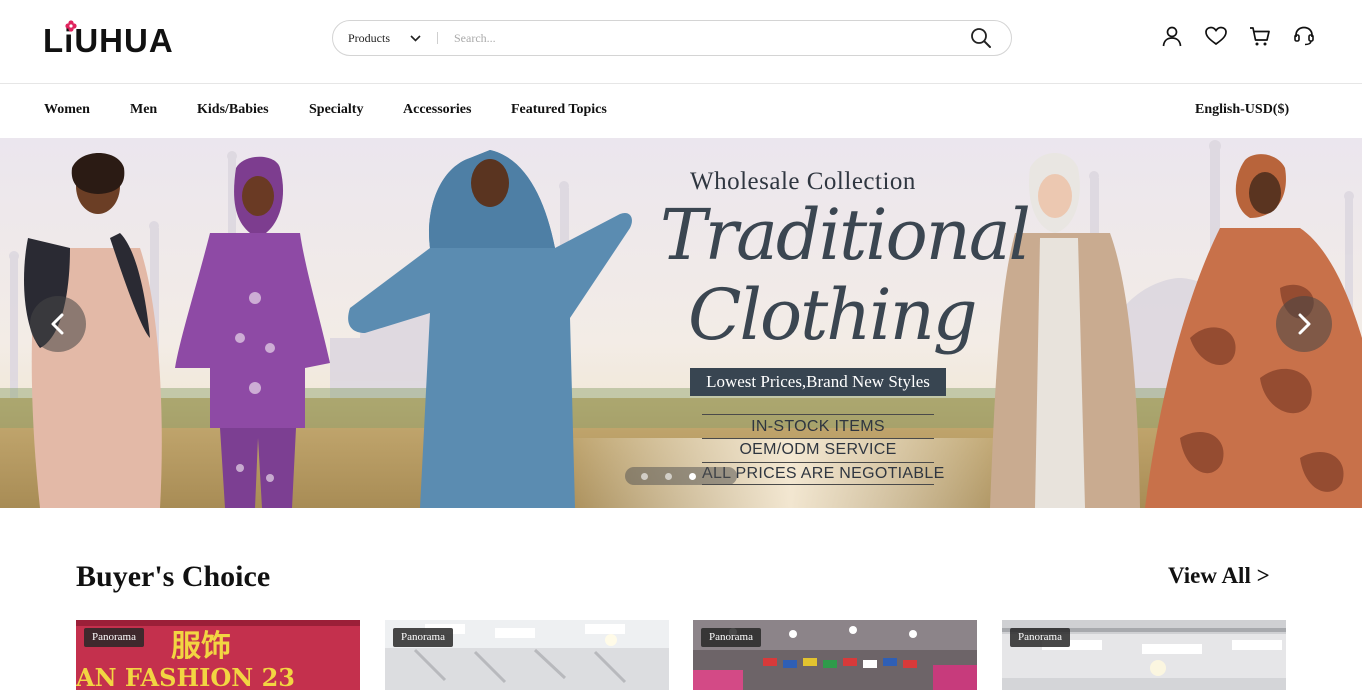 This screenshot has width=1362, height=690. I want to click on search-icon, so click(981, 38).